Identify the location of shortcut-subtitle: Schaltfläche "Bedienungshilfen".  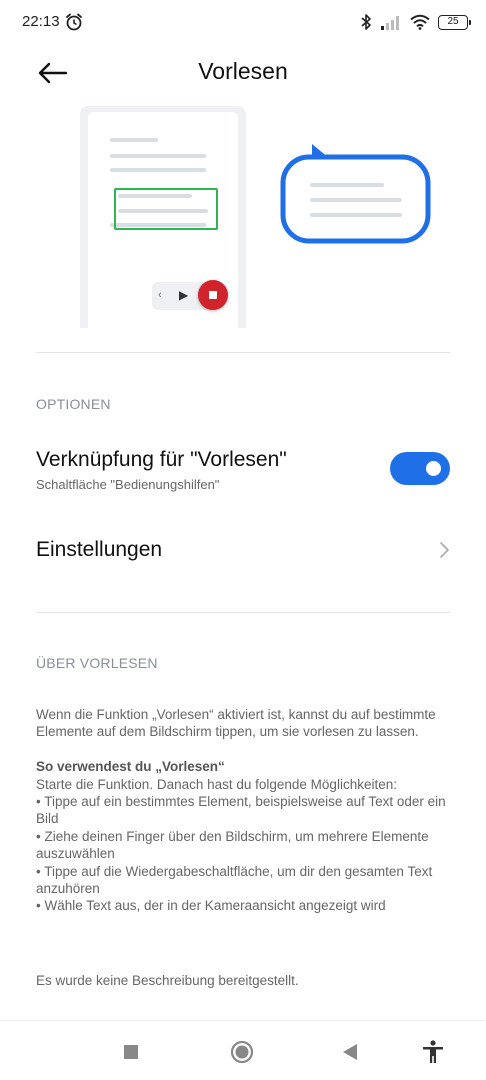
(128, 484).